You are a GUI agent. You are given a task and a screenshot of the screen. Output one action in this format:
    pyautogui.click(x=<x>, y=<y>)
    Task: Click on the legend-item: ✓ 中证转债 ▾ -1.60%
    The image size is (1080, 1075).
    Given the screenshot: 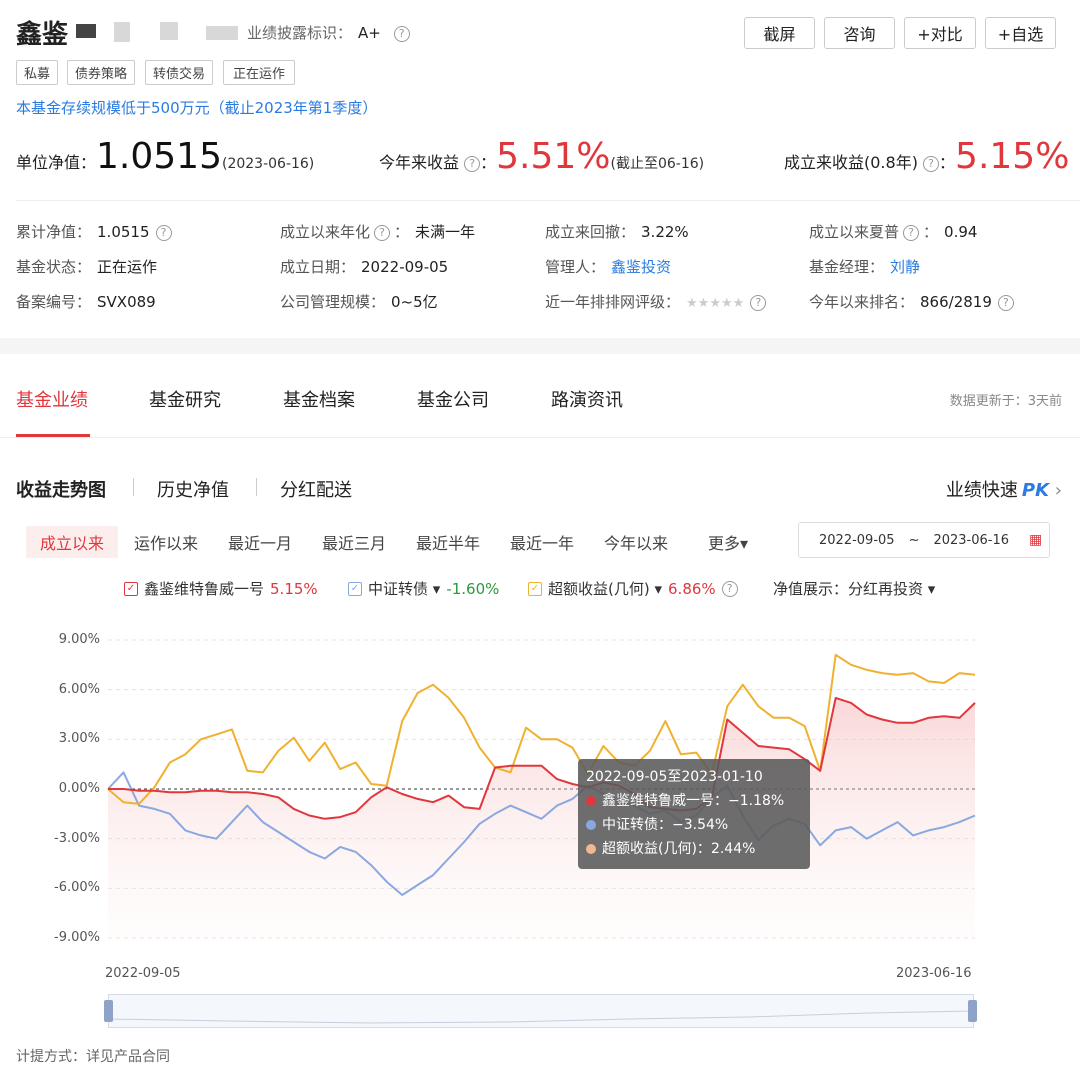 What is the action you would take?
    pyautogui.click(x=423, y=588)
    